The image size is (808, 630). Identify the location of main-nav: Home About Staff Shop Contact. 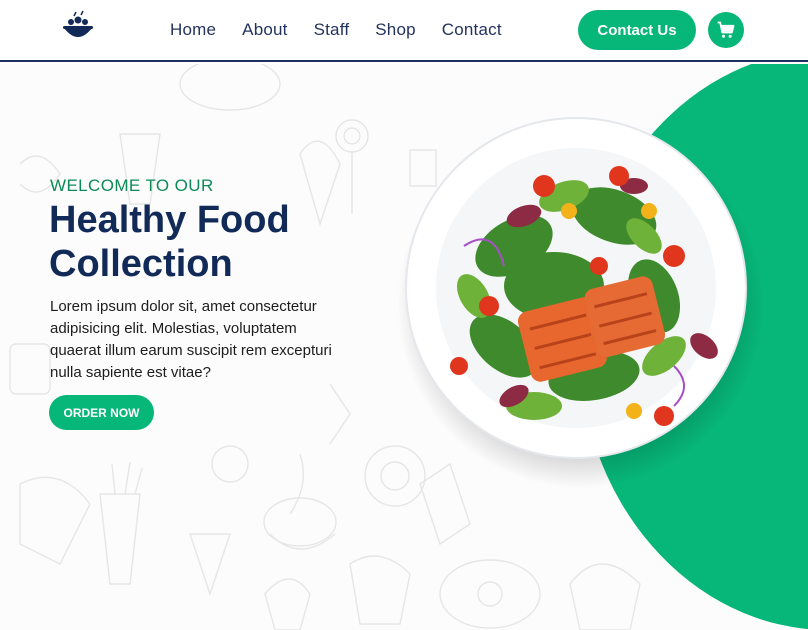
(349, 30).